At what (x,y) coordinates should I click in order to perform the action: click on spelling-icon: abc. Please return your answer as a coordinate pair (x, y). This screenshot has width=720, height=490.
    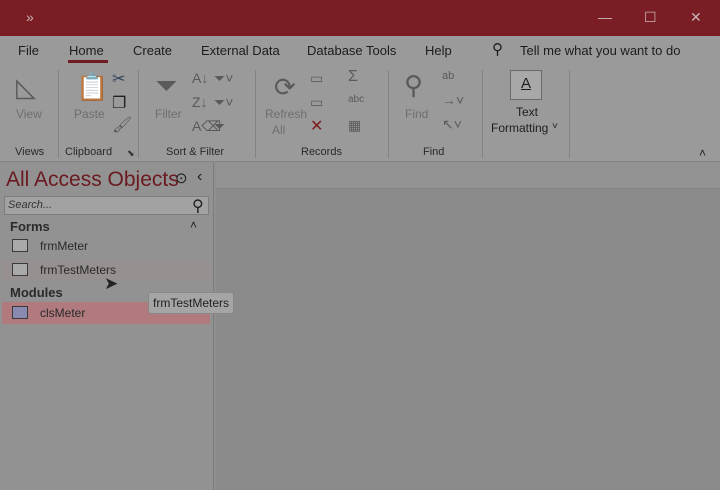
    Looking at the image, I should click on (356, 99).